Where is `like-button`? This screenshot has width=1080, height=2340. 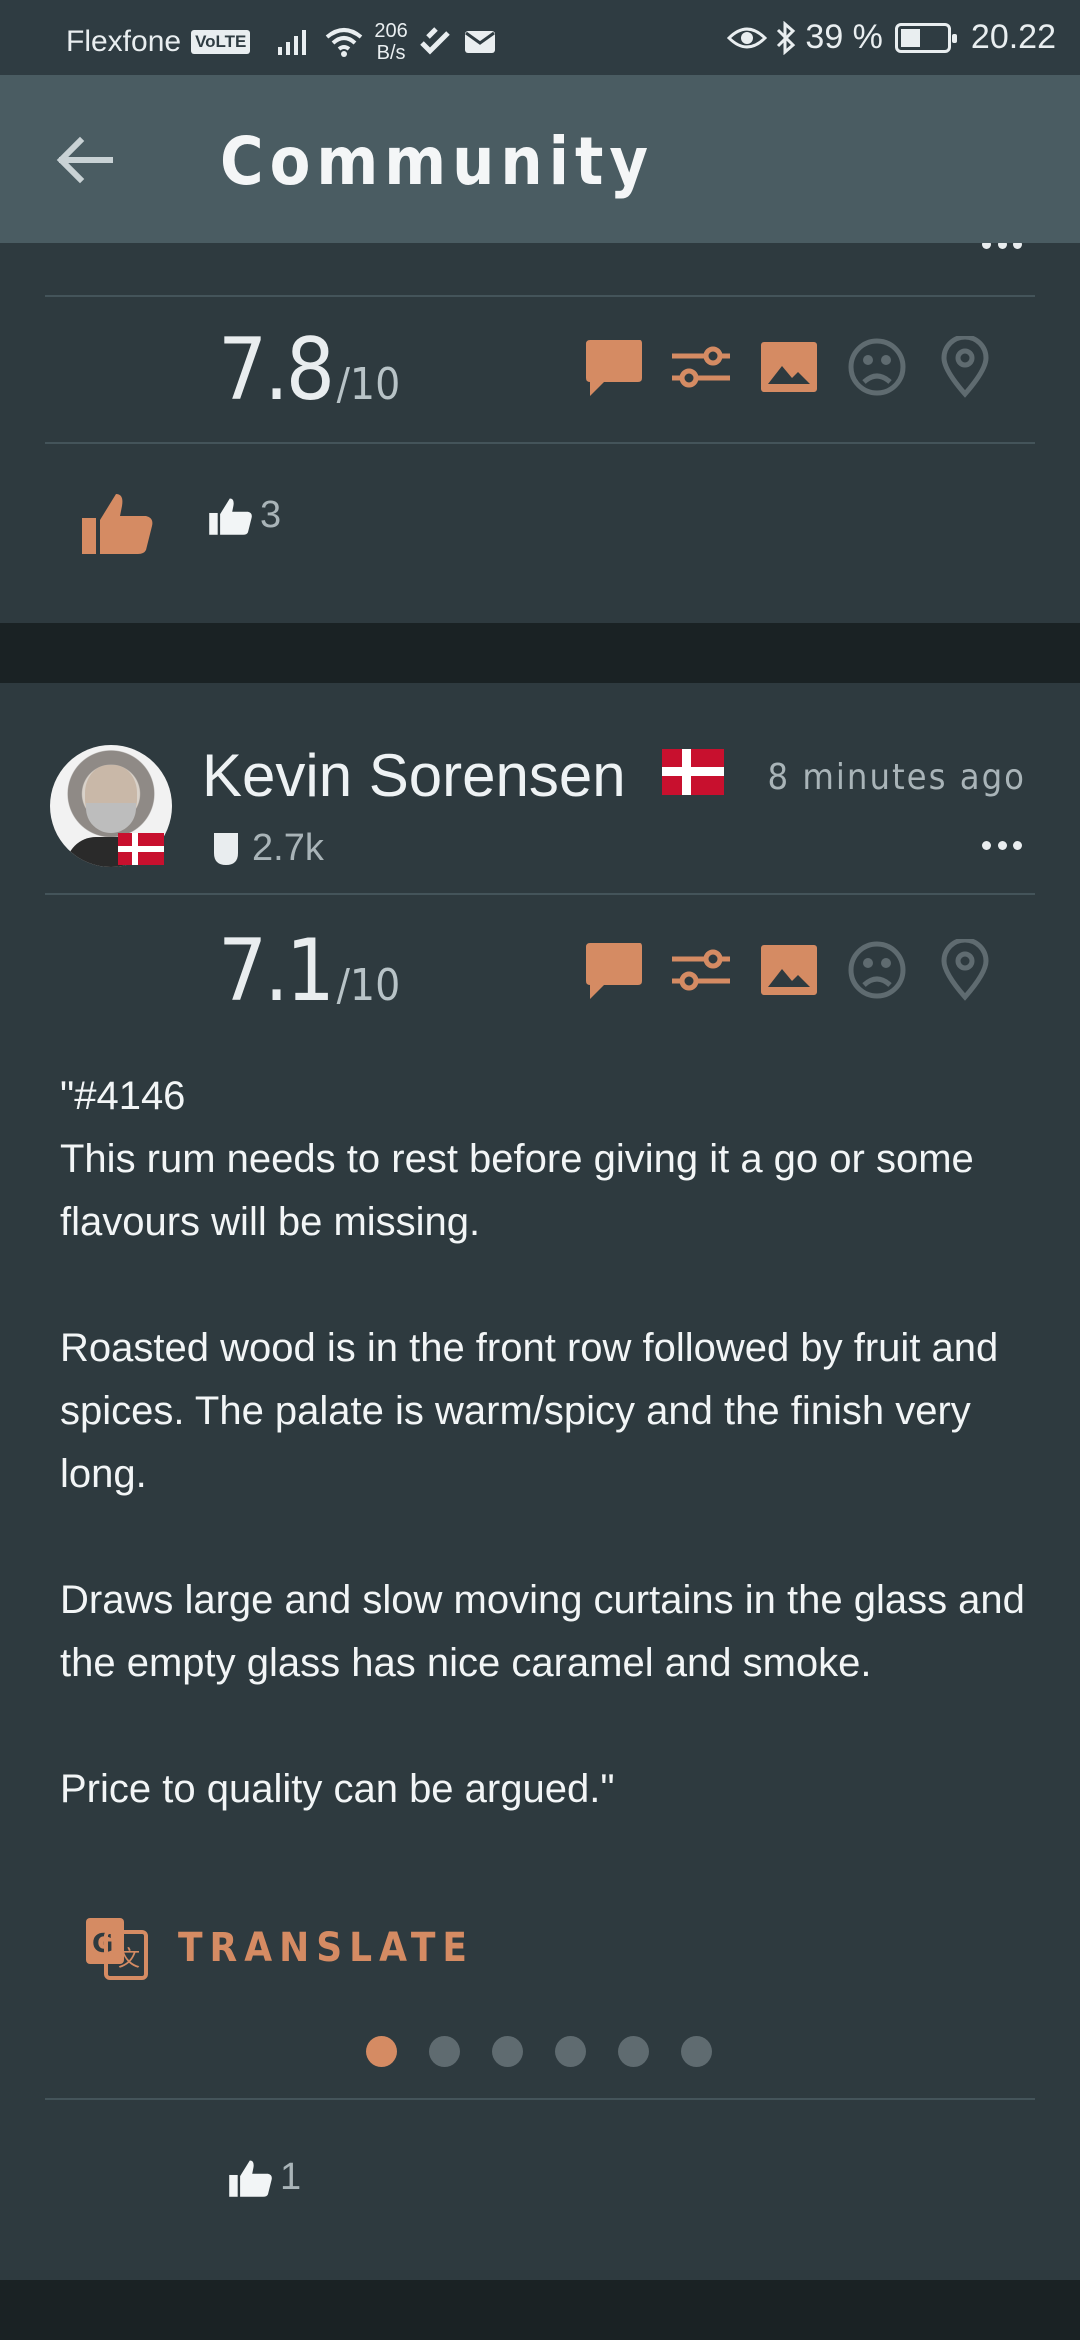 like-button is located at coordinates (118, 523).